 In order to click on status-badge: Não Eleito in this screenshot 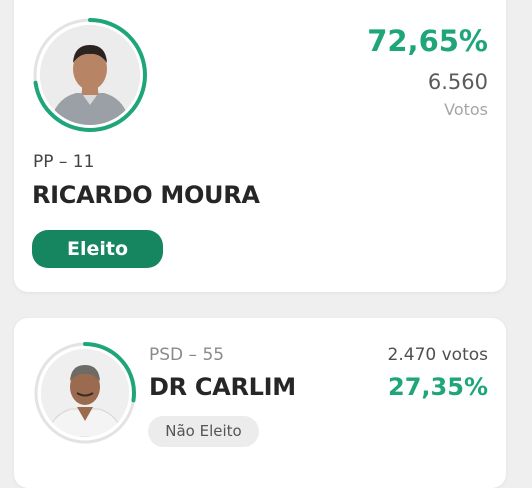, I will do `click(203, 431)`.